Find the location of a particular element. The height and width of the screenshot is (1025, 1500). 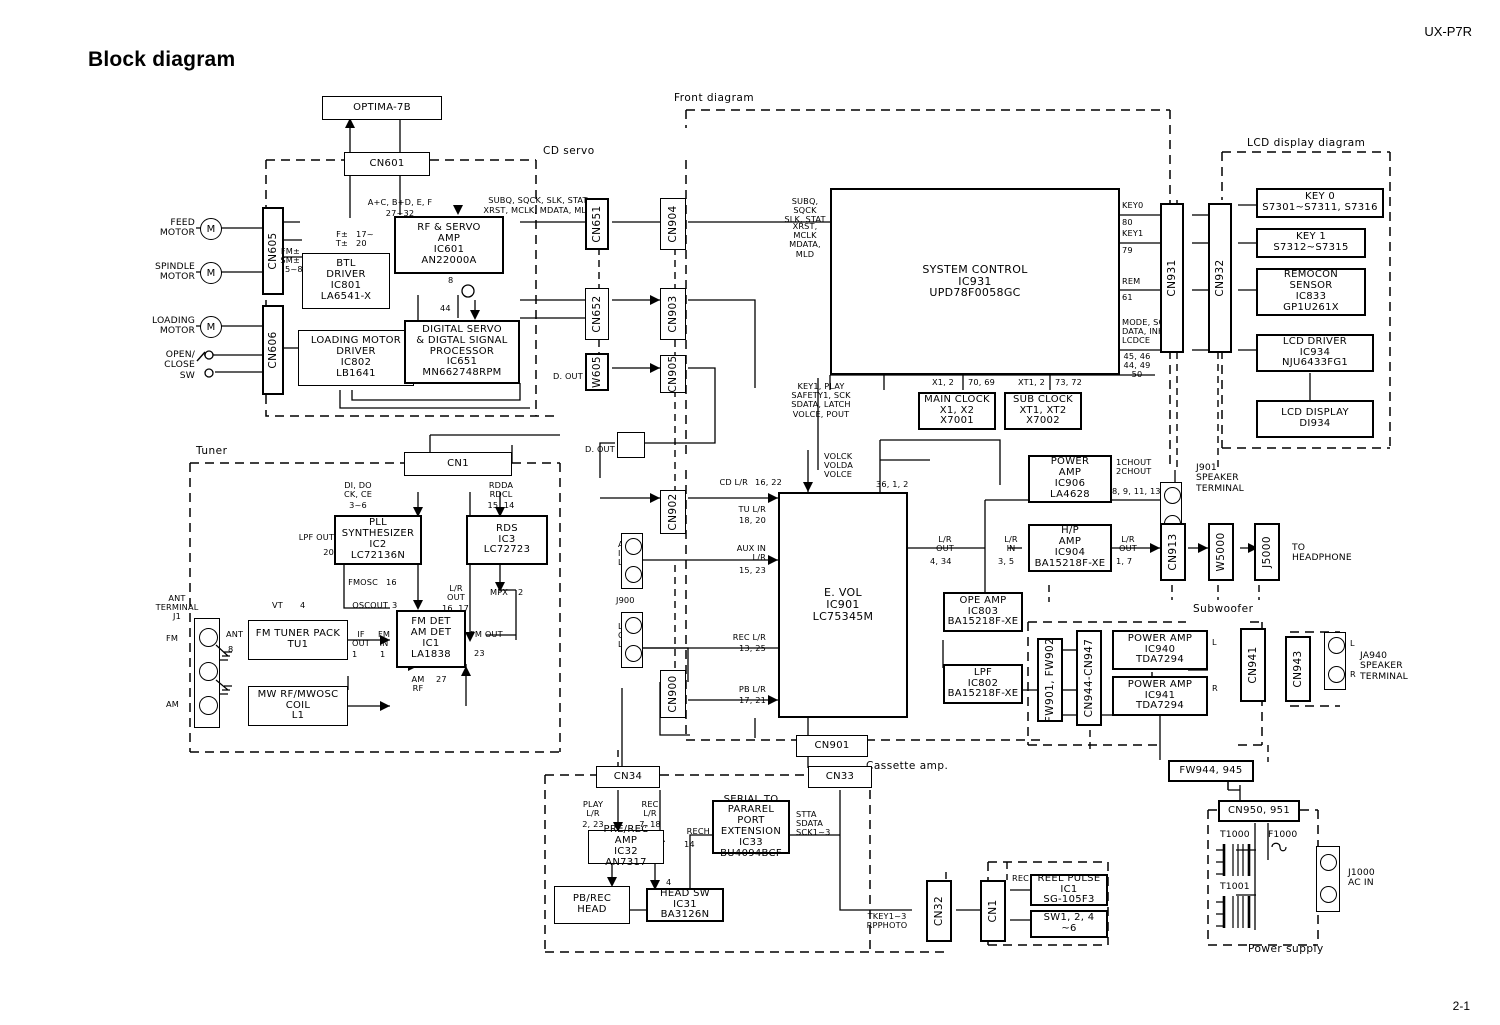

connector-cn905: CN905 is located at coordinates (673, 374).